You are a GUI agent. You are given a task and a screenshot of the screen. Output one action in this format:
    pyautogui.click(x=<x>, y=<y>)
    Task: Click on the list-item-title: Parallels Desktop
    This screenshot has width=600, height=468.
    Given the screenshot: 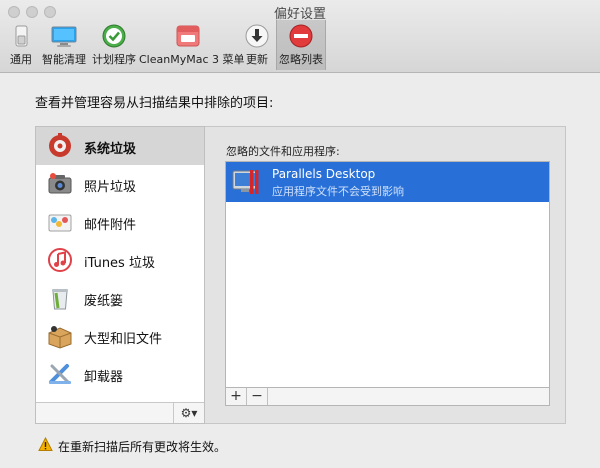 What is the action you would take?
    pyautogui.click(x=324, y=174)
    